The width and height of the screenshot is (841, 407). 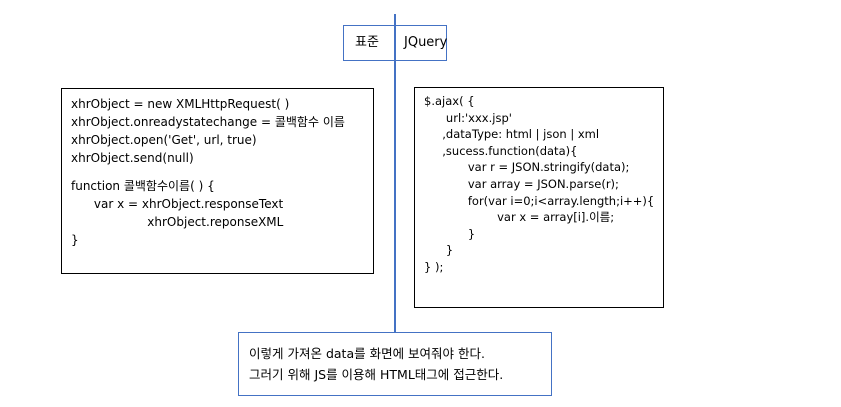 What do you see at coordinates (521, 183) in the screenshot?
I see `code-line: var array = JSON.parse(r);` at bounding box center [521, 183].